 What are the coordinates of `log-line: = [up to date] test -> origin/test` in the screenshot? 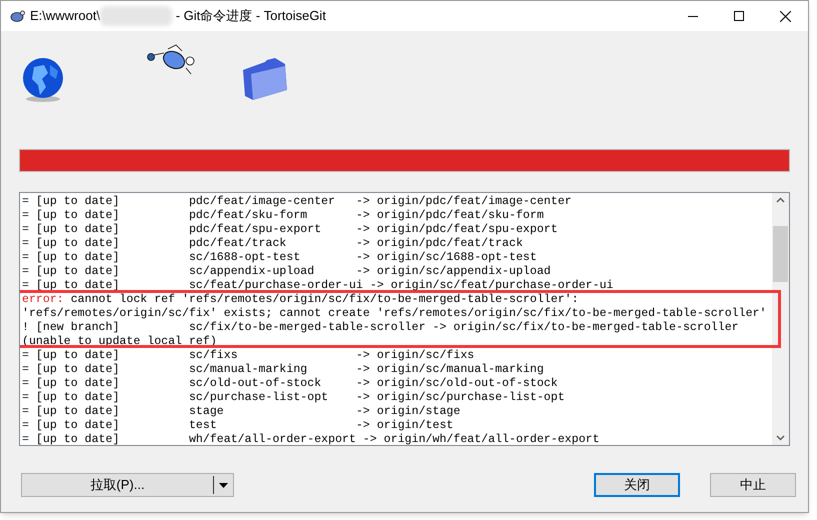 It's located at (238, 426).